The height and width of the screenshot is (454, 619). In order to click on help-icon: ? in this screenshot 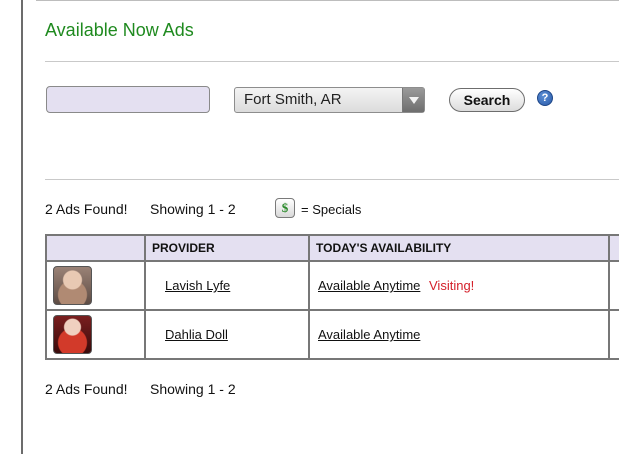, I will do `click(545, 98)`.